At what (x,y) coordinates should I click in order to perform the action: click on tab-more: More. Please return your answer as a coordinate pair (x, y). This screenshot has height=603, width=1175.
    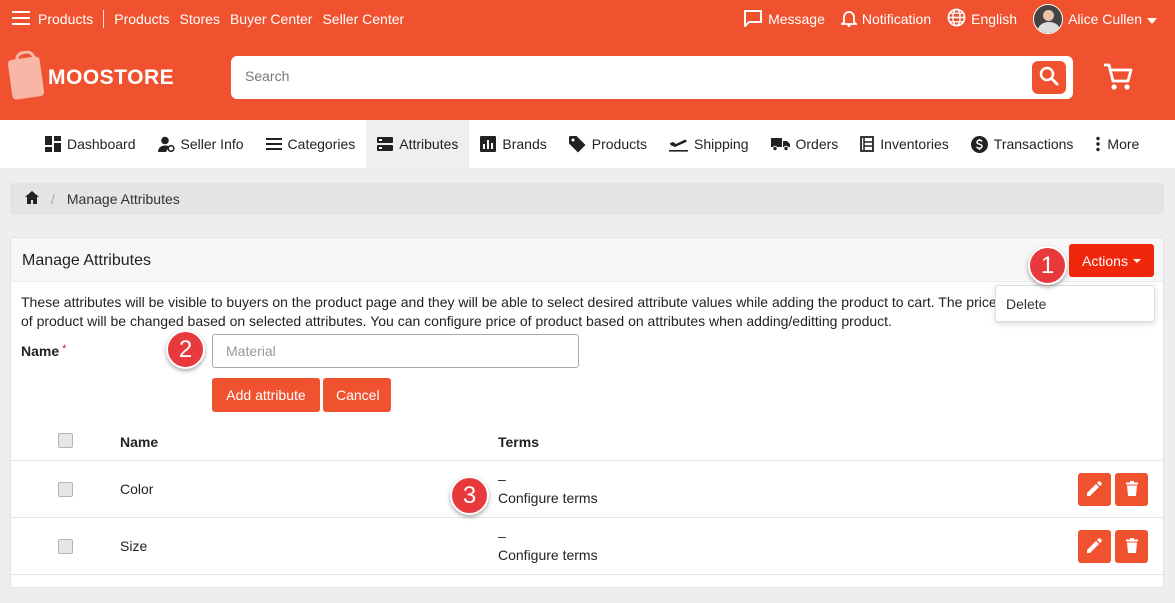
    Looking at the image, I should click on (1117, 144).